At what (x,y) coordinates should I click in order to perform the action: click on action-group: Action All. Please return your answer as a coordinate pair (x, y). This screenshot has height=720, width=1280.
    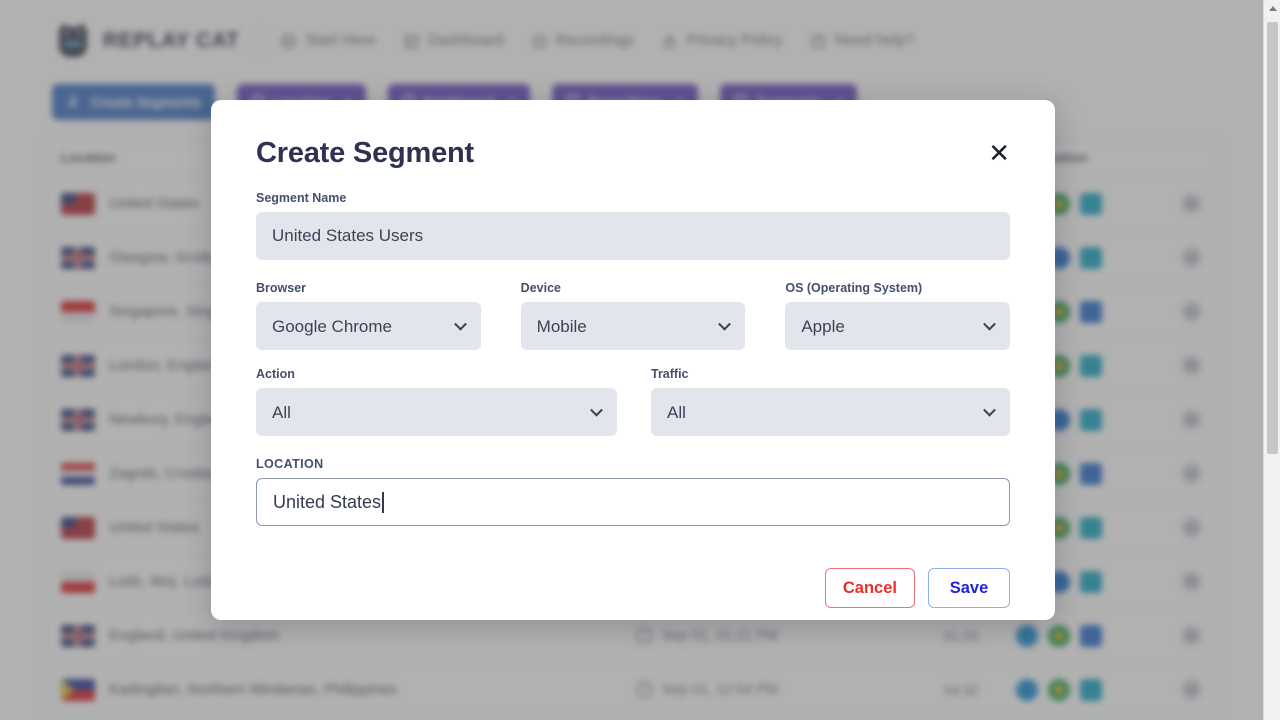
    Looking at the image, I should click on (436, 401).